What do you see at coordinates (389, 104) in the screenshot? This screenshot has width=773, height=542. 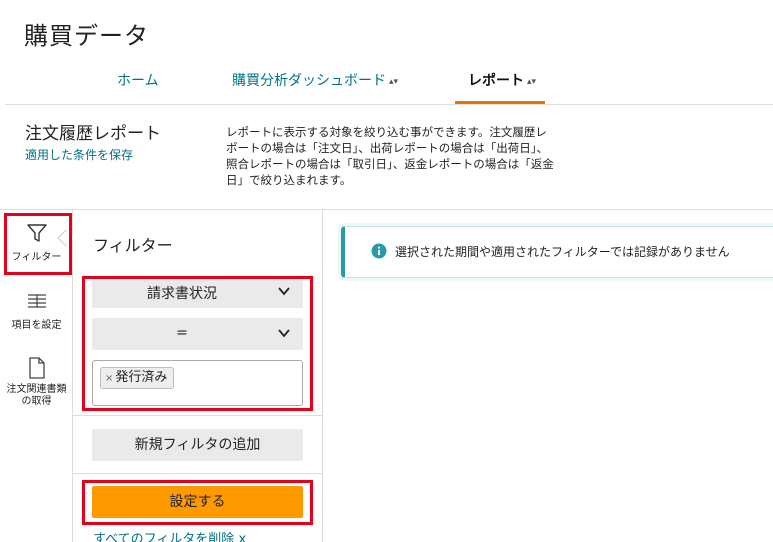 I see `nav-divider` at bounding box center [389, 104].